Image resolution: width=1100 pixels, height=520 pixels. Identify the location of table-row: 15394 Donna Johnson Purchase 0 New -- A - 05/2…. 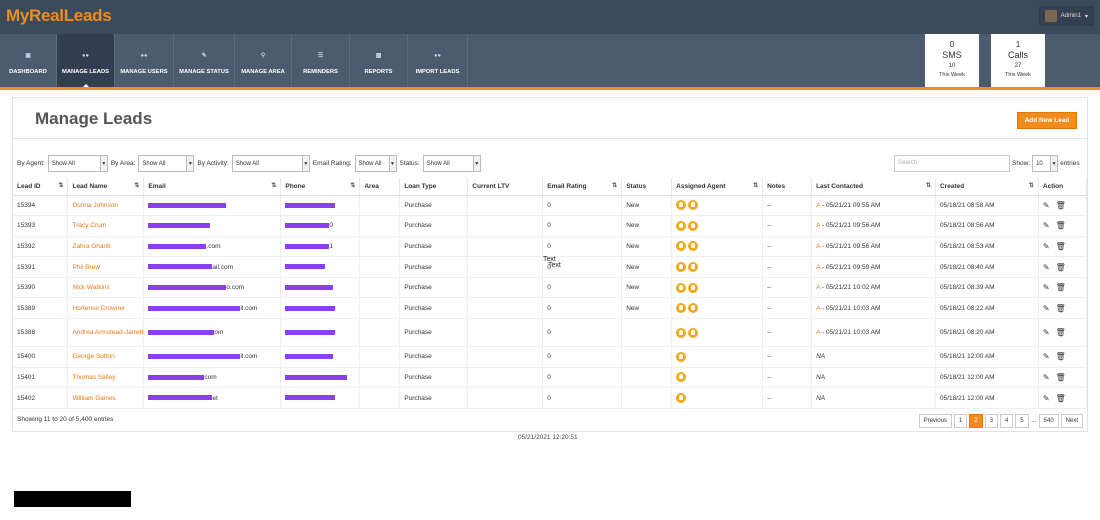
(550, 206).